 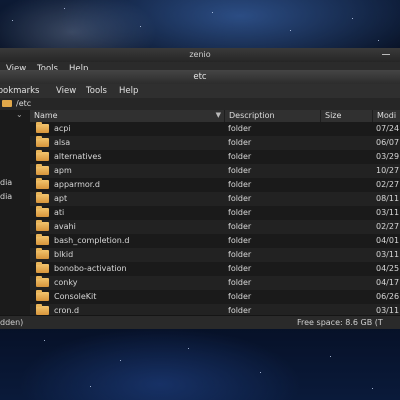 I want to click on column-description: Description, so click(x=273, y=116).